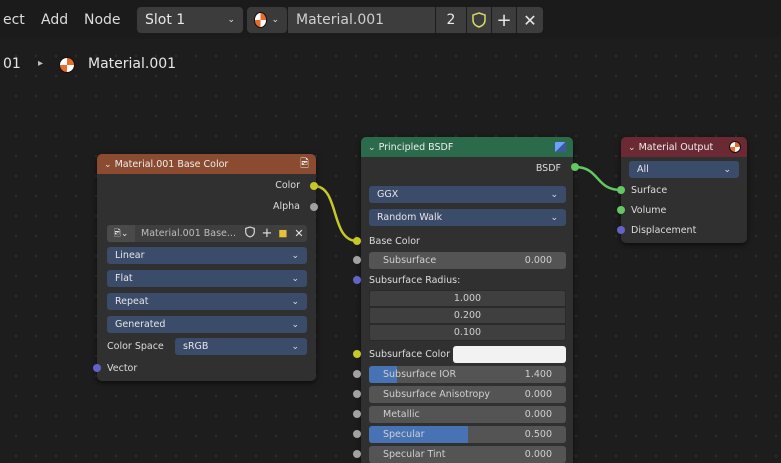 The image size is (781, 463). I want to click on subsurface-ior-field: Subsurface IOR 1.400, so click(467, 374).